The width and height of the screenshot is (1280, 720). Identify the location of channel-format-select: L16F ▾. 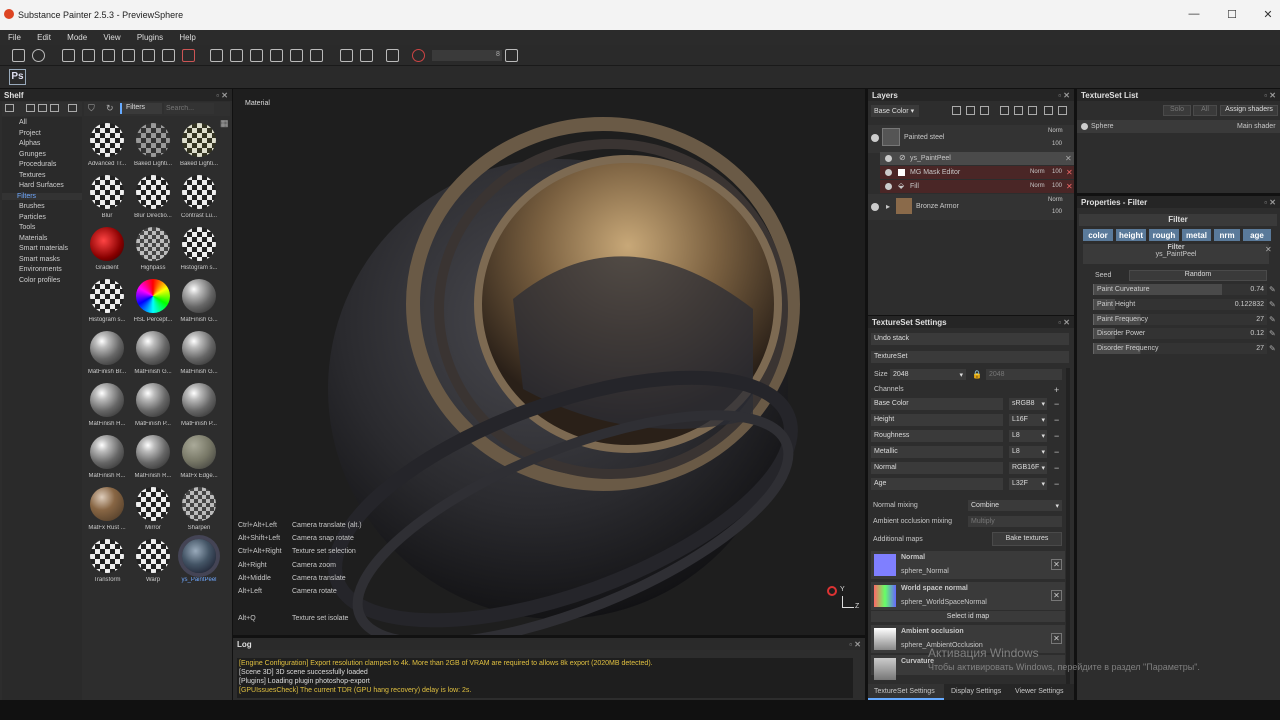
(1028, 420).